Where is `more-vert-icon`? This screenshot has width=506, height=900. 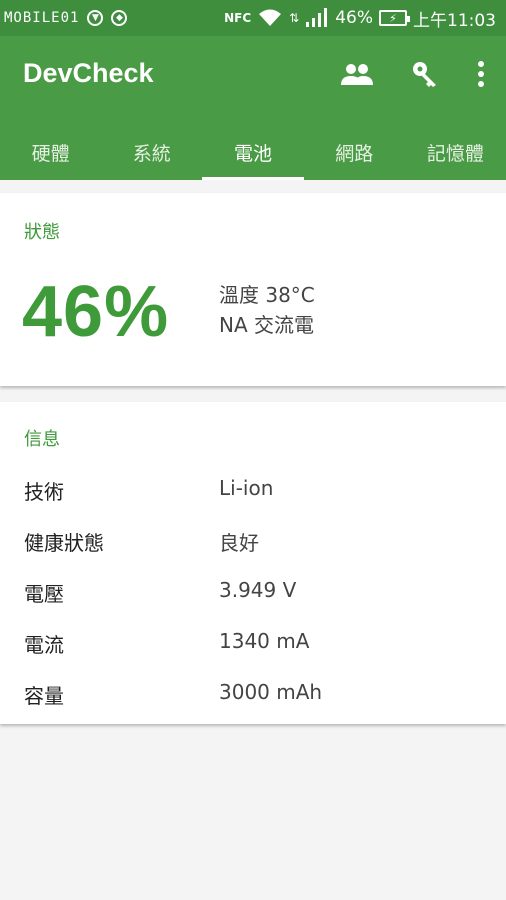 more-vert-icon is located at coordinates (481, 74).